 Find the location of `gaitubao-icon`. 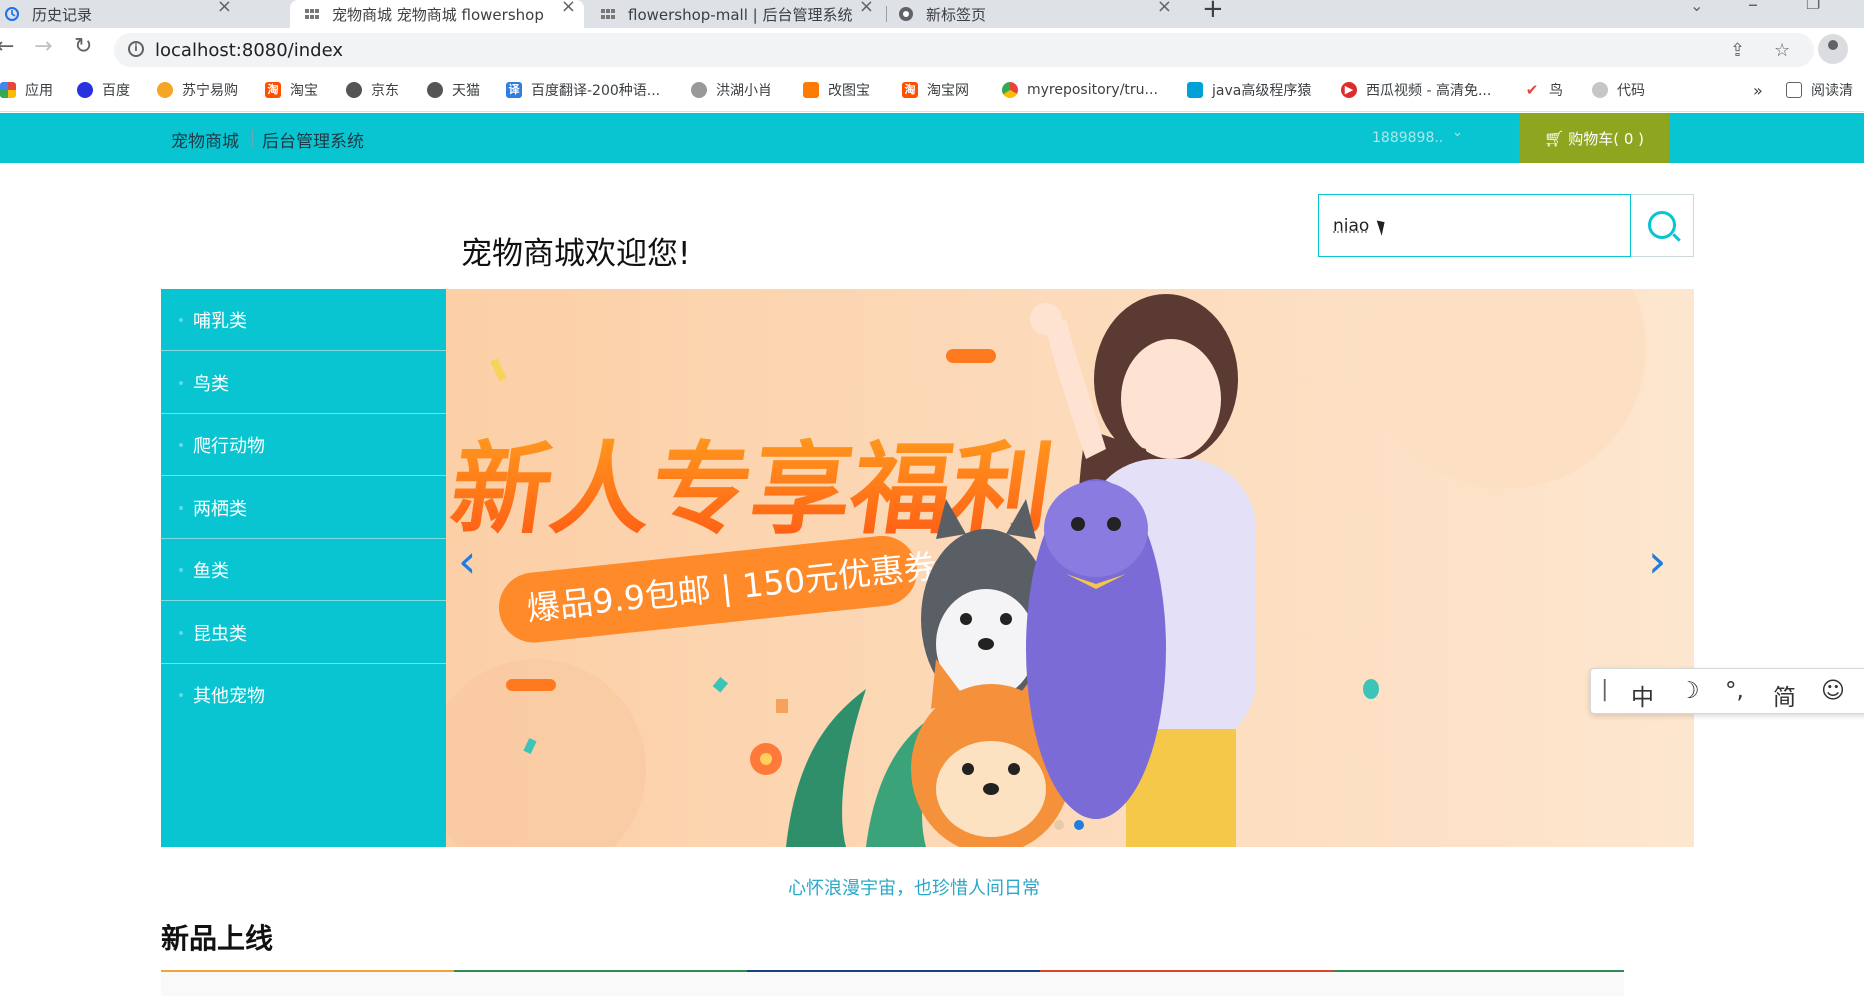

gaitubao-icon is located at coordinates (811, 90).